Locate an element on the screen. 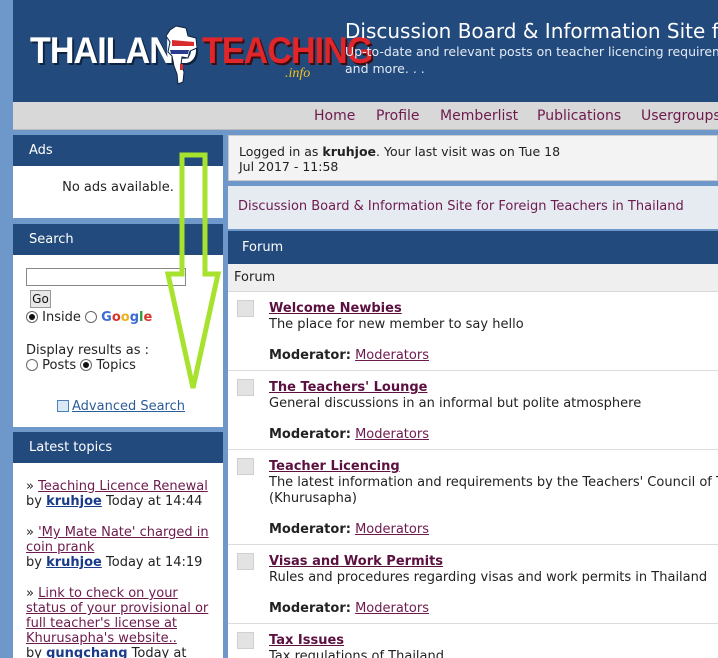  forum-title-link: Tax Issues is located at coordinates (306, 640).